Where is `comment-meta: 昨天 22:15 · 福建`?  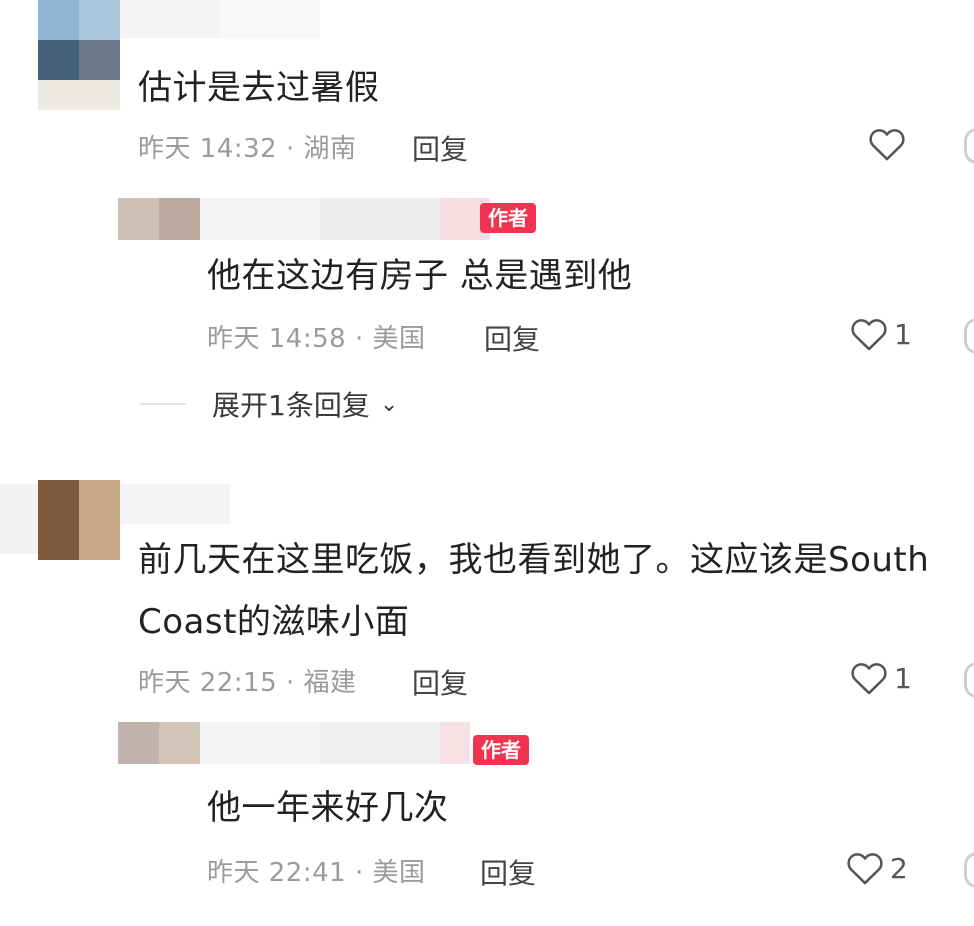
comment-meta: 昨天 22:15 · 福建 is located at coordinates (247, 683).